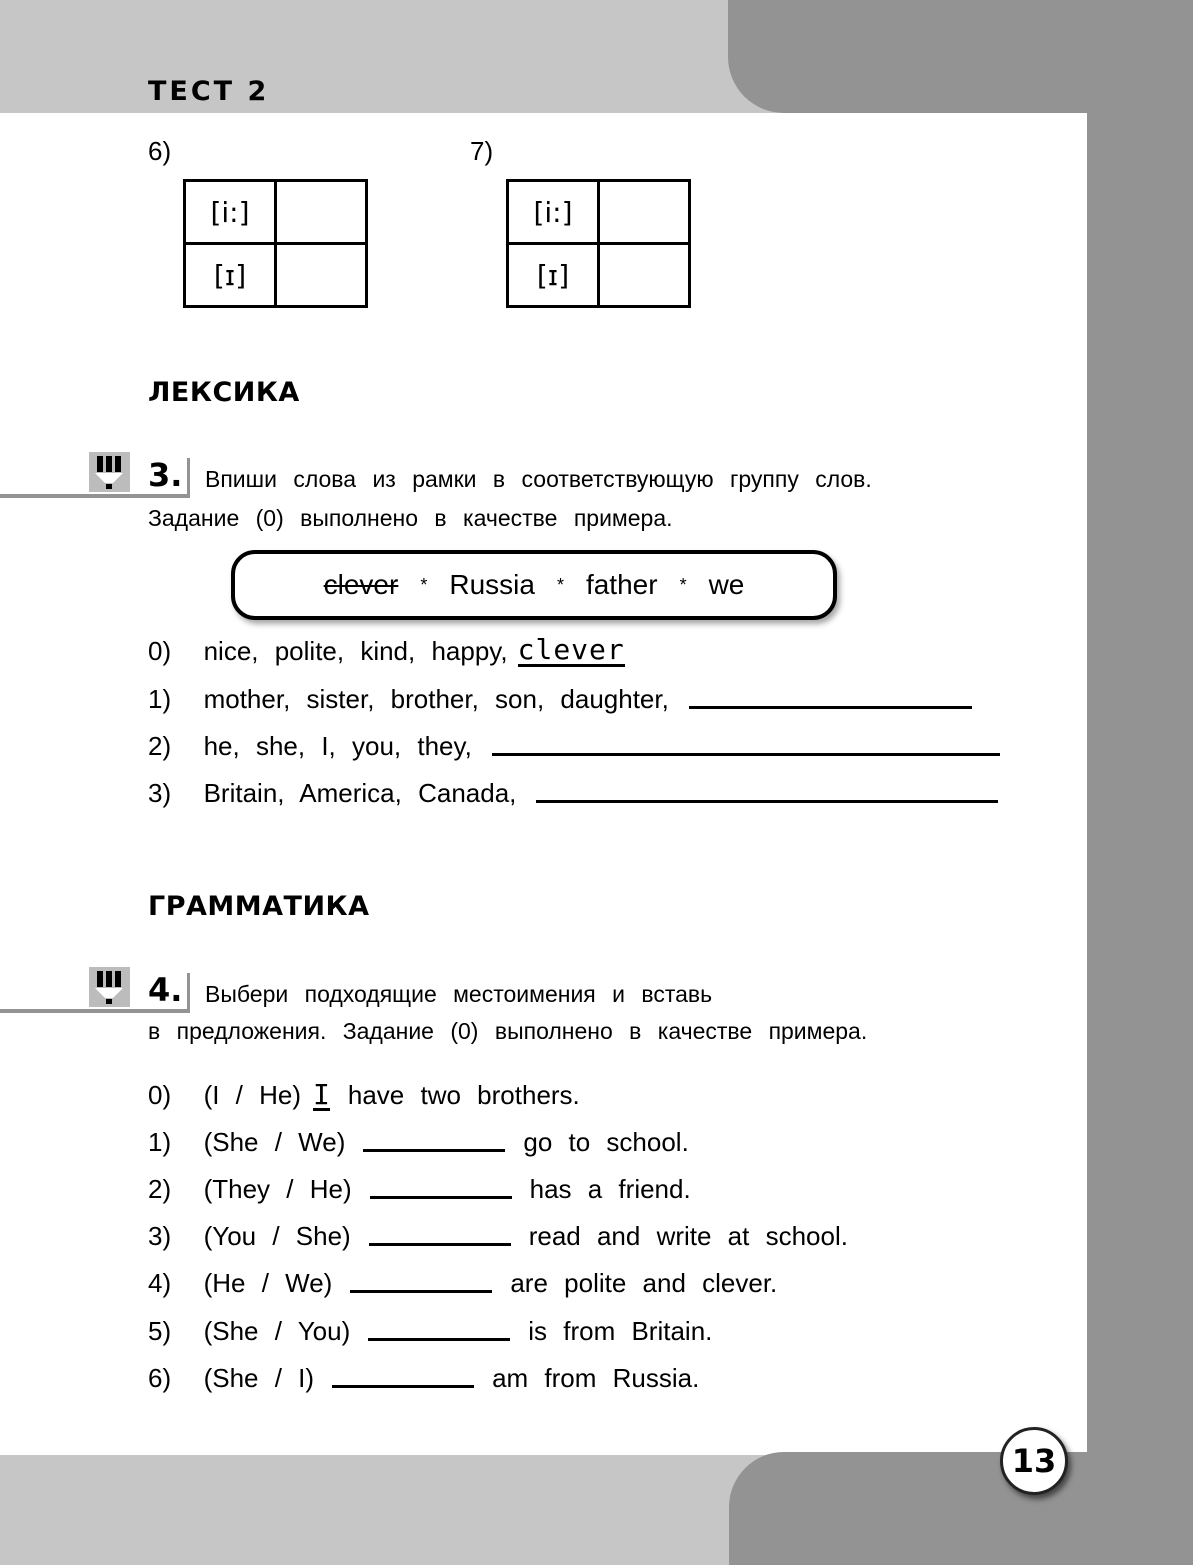 This screenshot has width=1193, height=1565. I want to click on exercise-line: 0) (I / He) I have two brothers., so click(364, 1095).